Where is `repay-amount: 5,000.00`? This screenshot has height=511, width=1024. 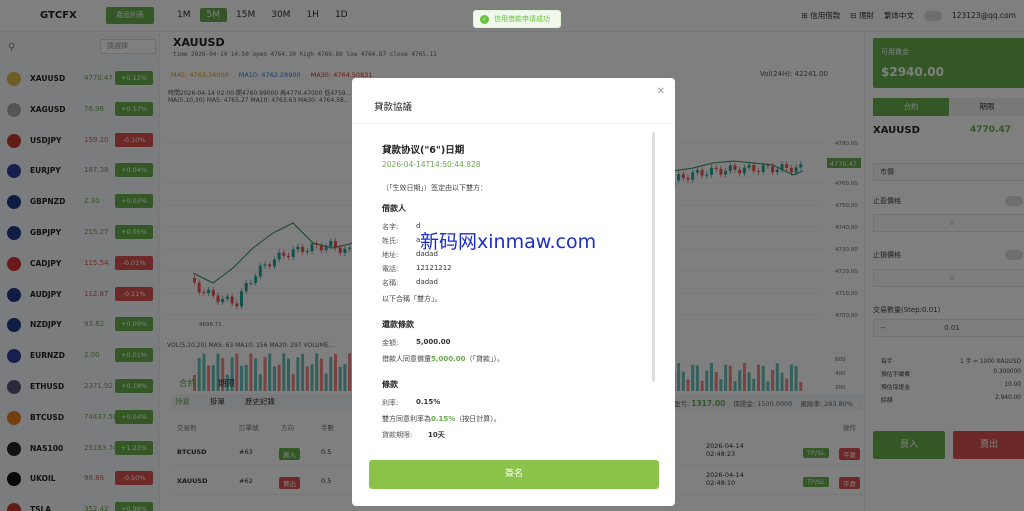
repay-amount: 5,000.00 is located at coordinates (448, 359).